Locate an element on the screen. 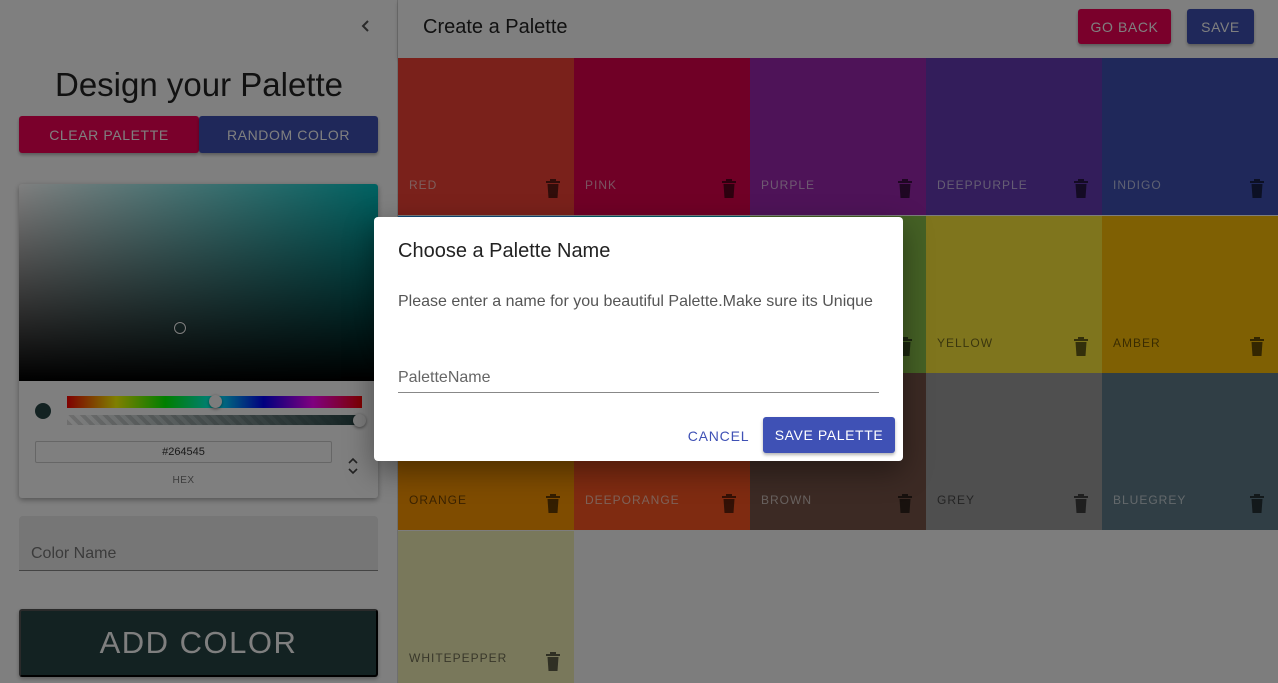 This screenshot has height=683, width=1278. cancel-button: CANCEL is located at coordinates (718, 435).